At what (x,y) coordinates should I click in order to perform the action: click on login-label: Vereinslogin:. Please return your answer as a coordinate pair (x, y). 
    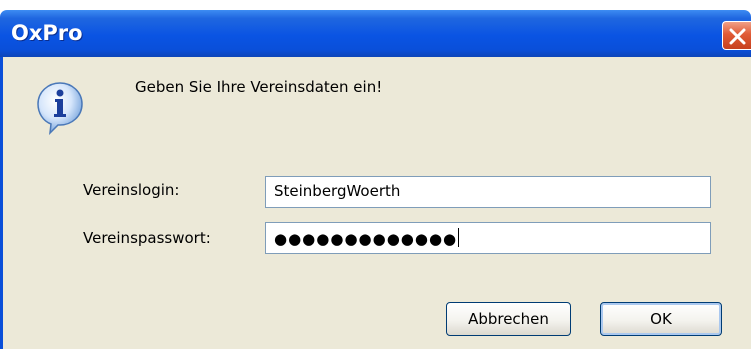
    Looking at the image, I should click on (131, 190).